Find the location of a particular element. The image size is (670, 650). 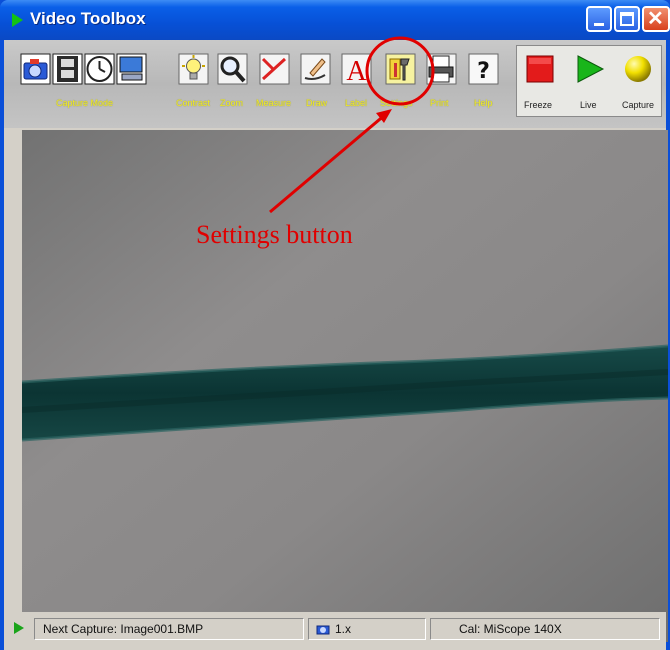

label-label: Label is located at coordinates (356, 103).